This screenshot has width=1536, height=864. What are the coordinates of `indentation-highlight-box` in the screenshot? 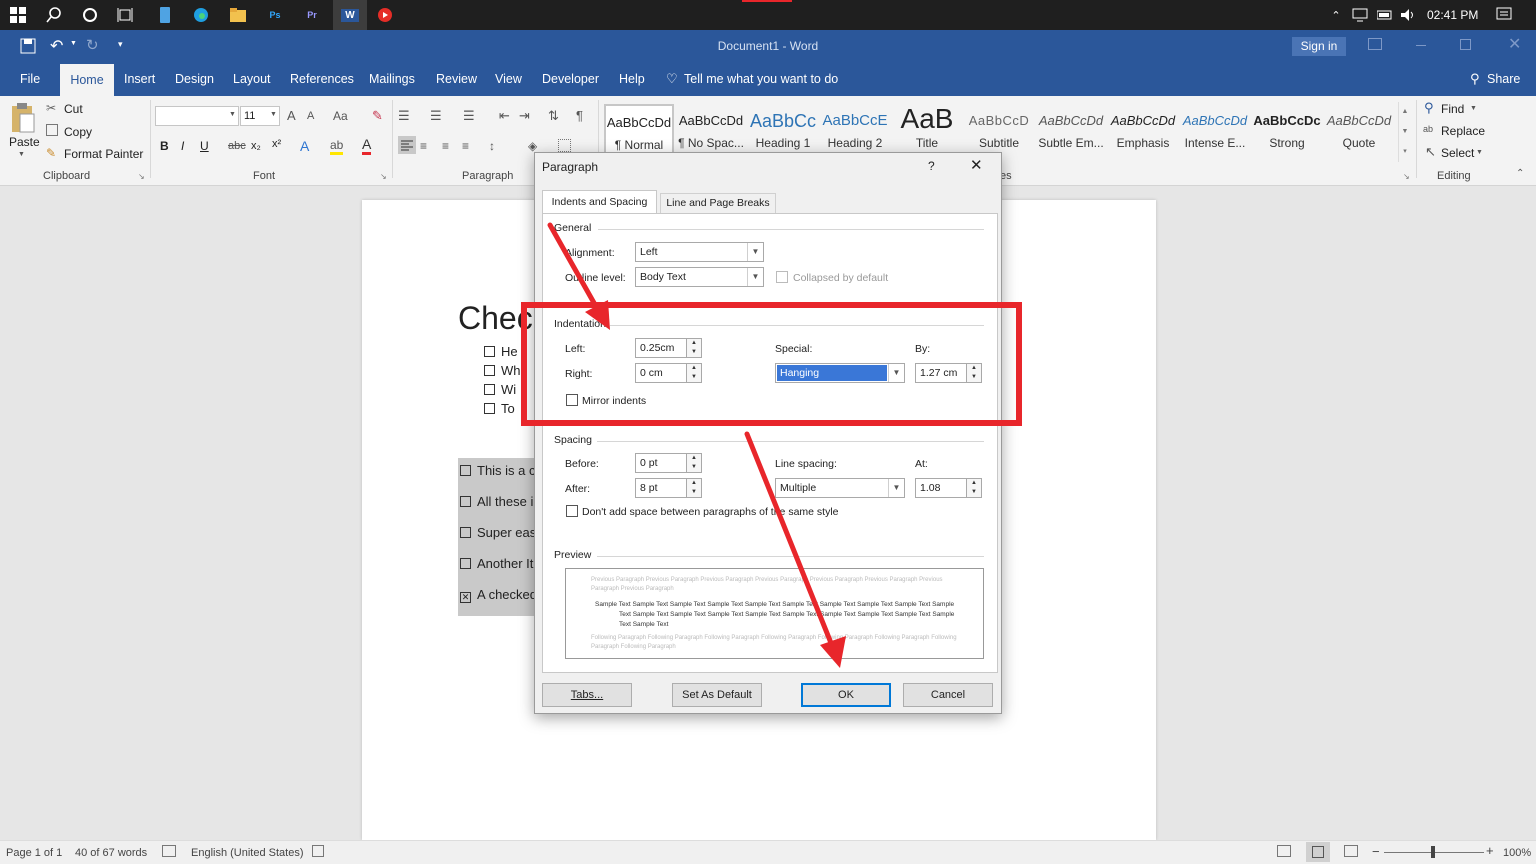 It's located at (771, 364).